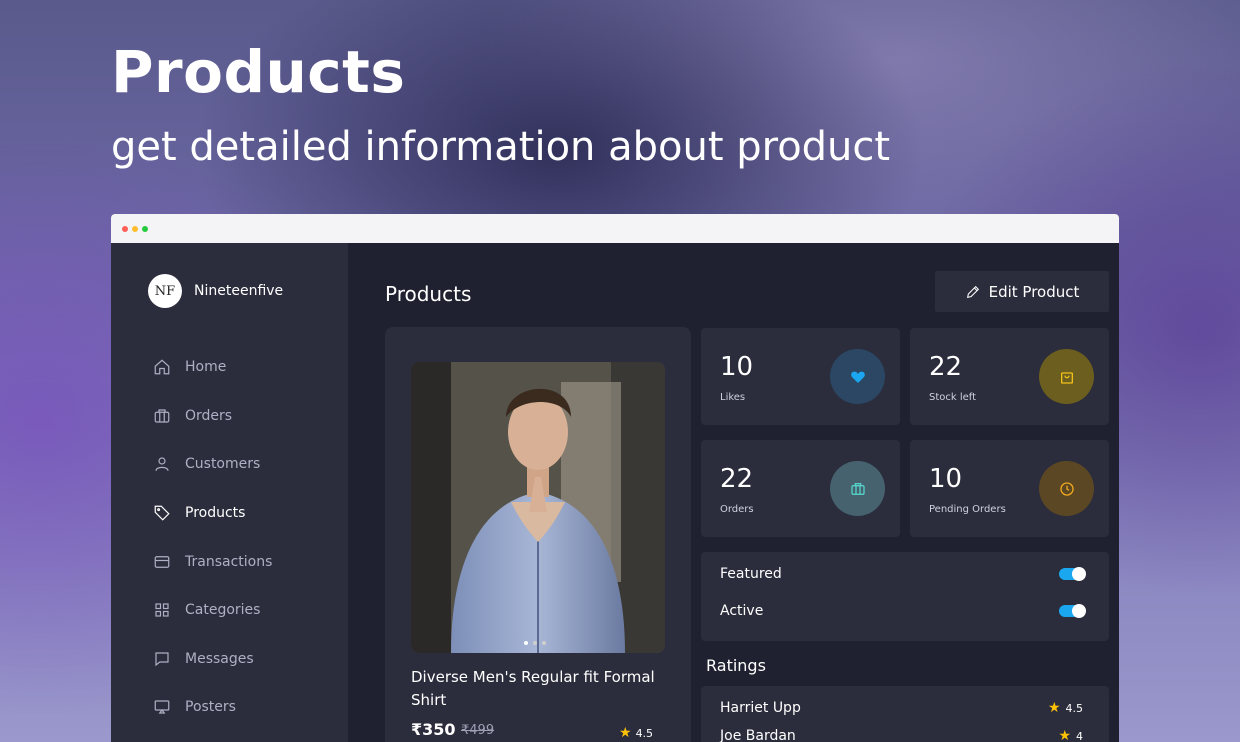  What do you see at coordinates (800, 376) in the screenshot?
I see `stat-card-likes: 10 Likes` at bounding box center [800, 376].